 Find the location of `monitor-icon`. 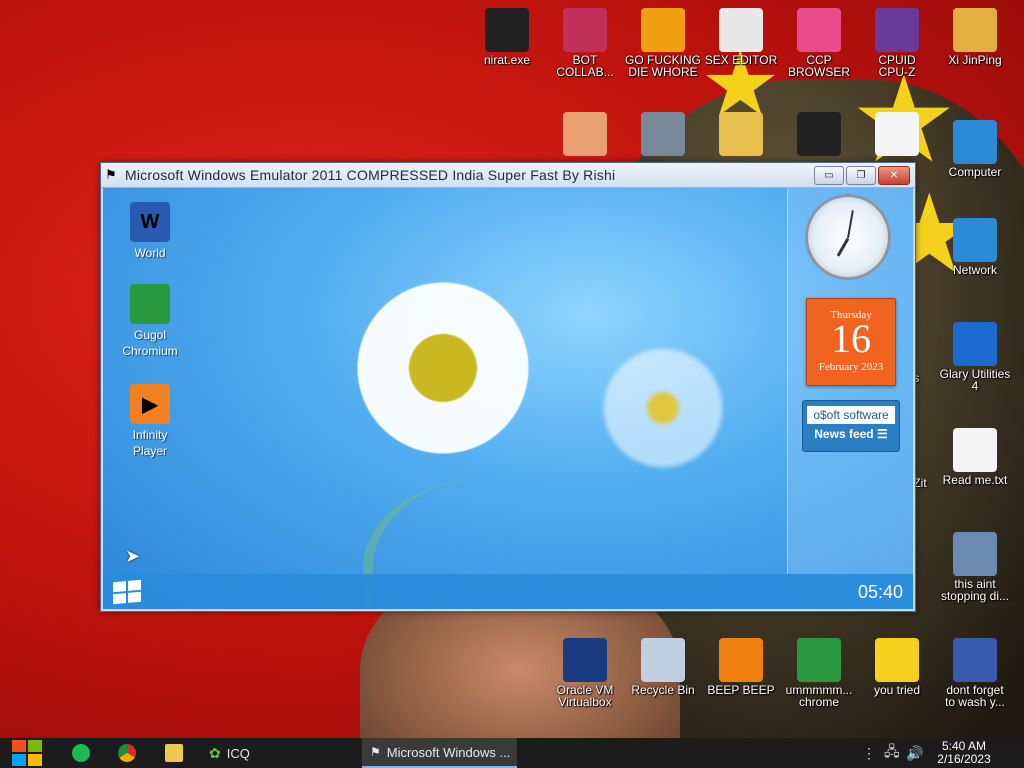

monitor-icon is located at coordinates (585, 30).